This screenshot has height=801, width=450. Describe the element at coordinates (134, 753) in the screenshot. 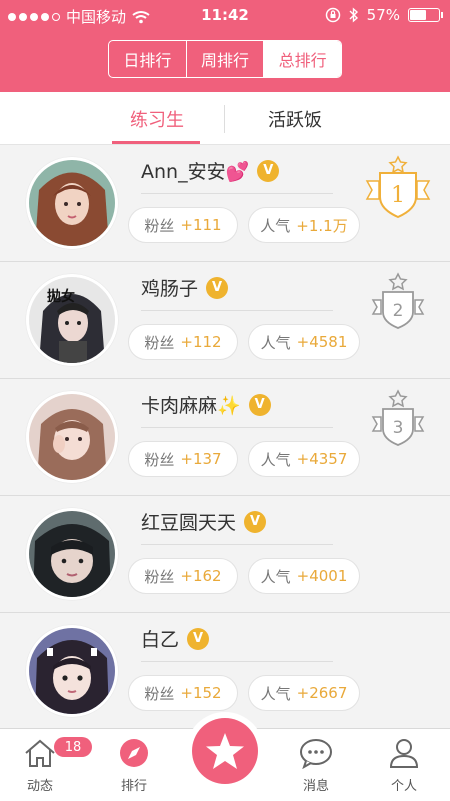

I see `compass-icon` at that location.